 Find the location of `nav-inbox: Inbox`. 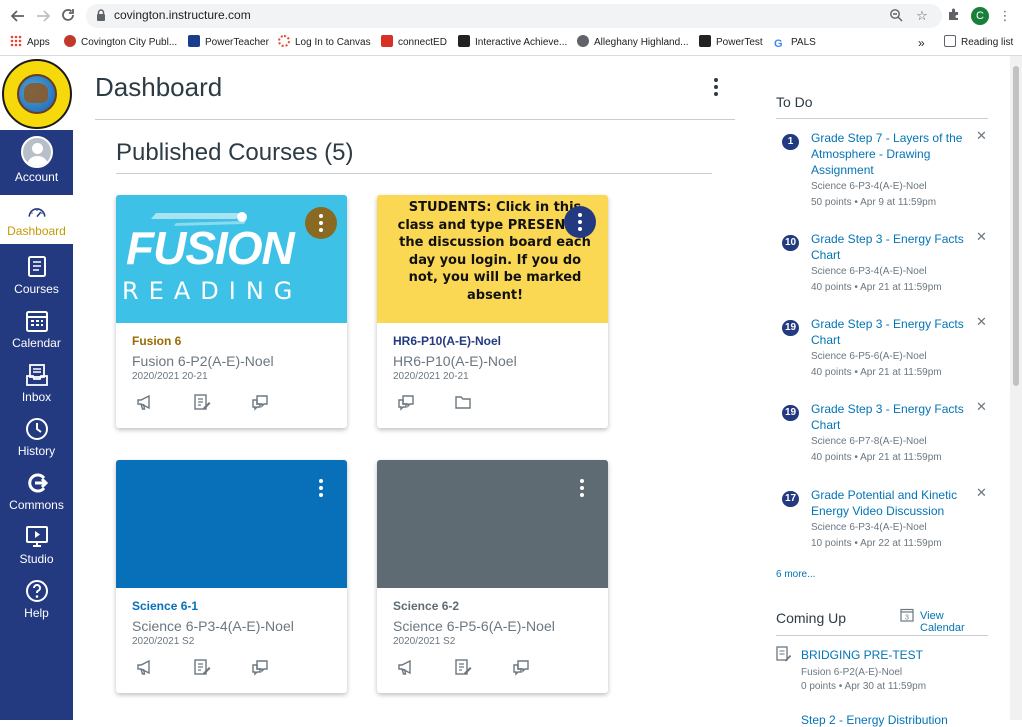

nav-inbox: Inbox is located at coordinates (36, 387).